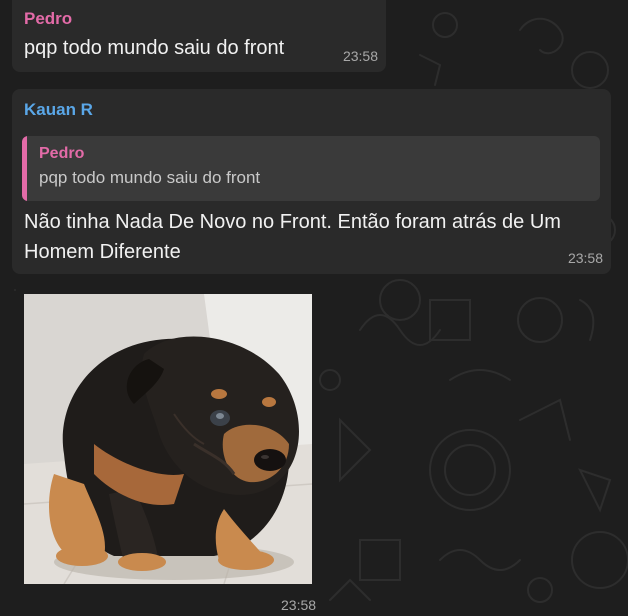 This screenshot has height=616, width=628. Describe the element at coordinates (24, 168) in the screenshot. I see `quote-accent-bar` at that location.